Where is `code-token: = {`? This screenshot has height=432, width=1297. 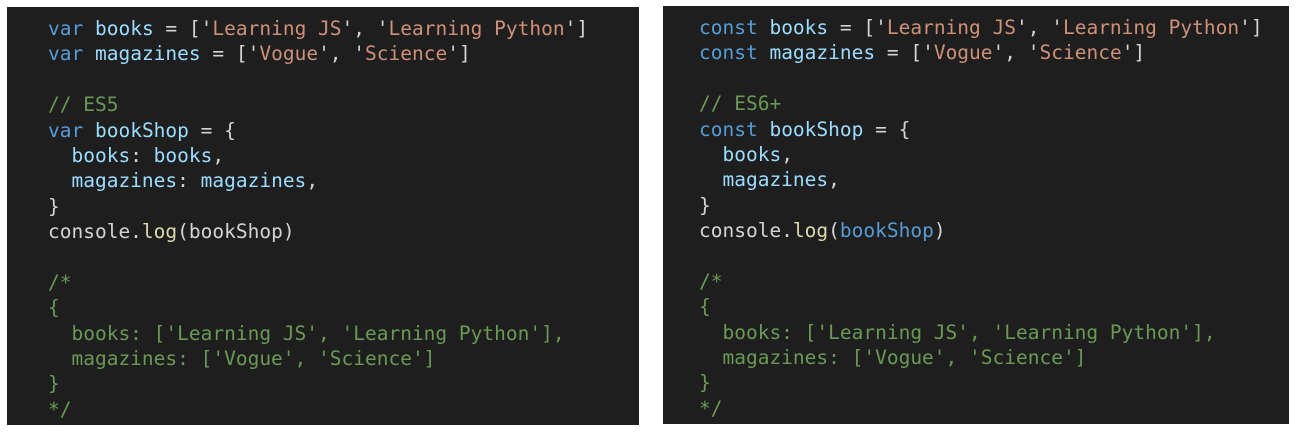 code-token: = { is located at coordinates (212, 130).